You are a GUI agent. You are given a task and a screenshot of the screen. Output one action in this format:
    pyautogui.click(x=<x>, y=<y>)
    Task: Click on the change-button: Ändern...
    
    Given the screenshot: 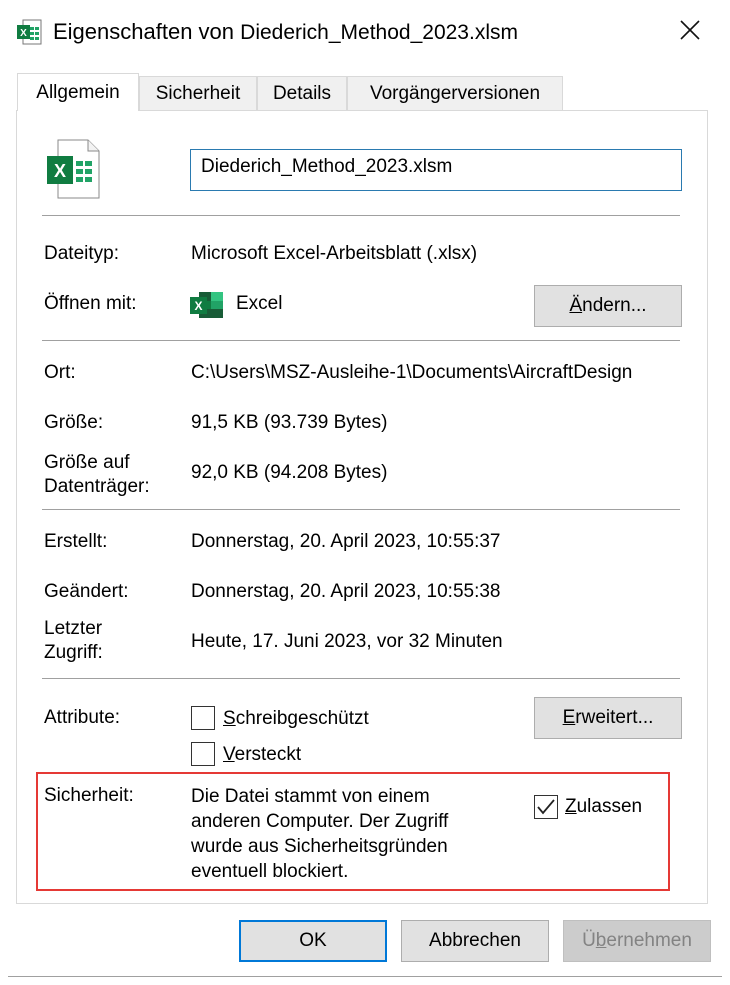 What is the action you would take?
    pyautogui.click(x=608, y=306)
    